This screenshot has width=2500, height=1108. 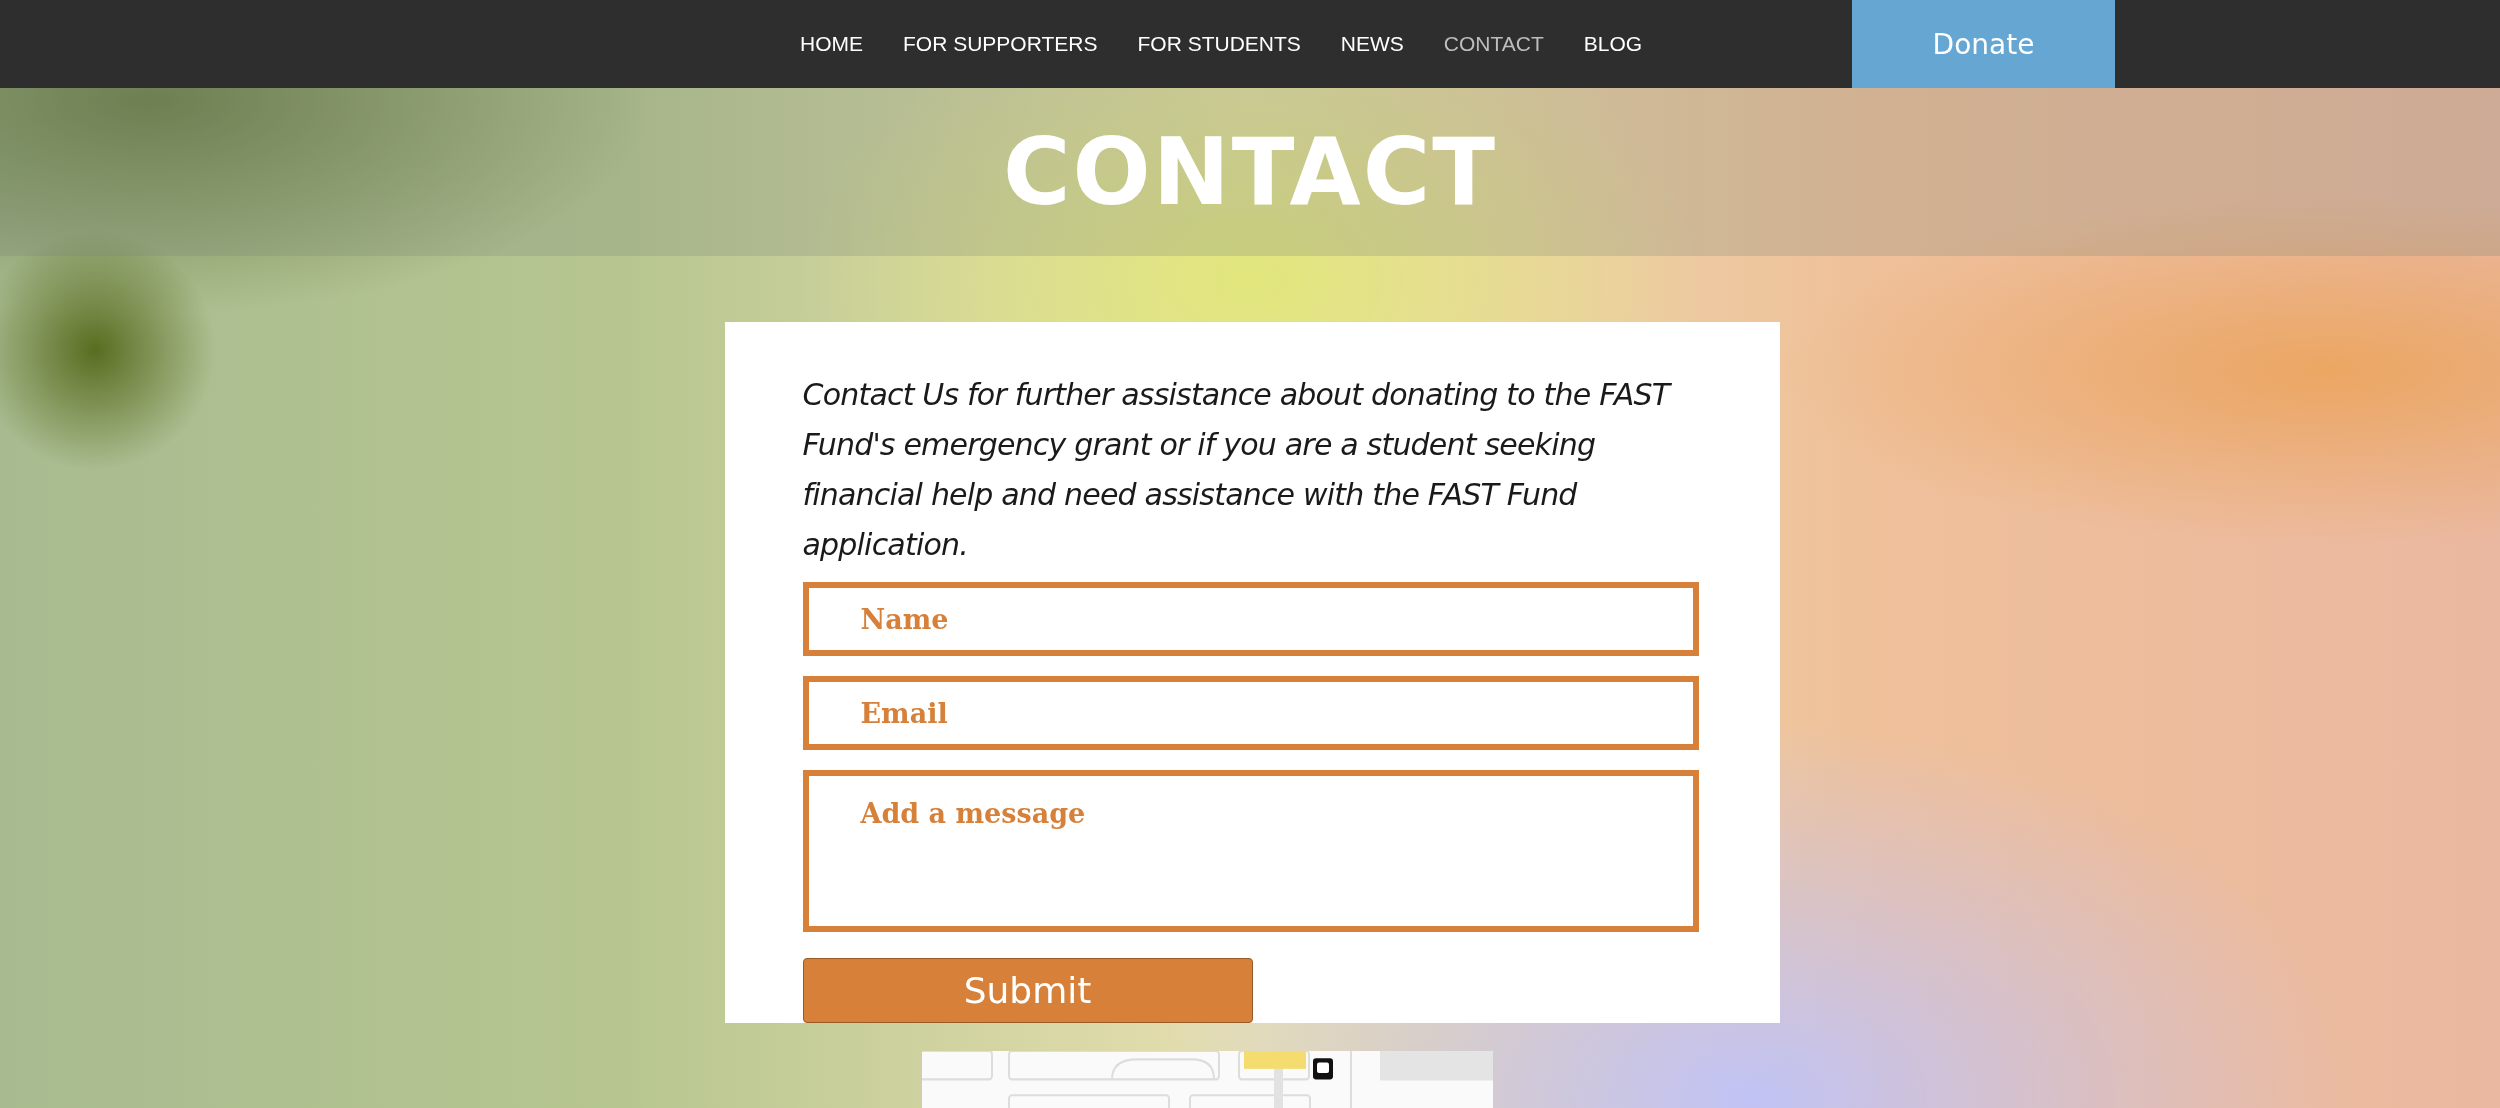 What do you see at coordinates (1250, 619) in the screenshot?
I see `text-field: Name` at bounding box center [1250, 619].